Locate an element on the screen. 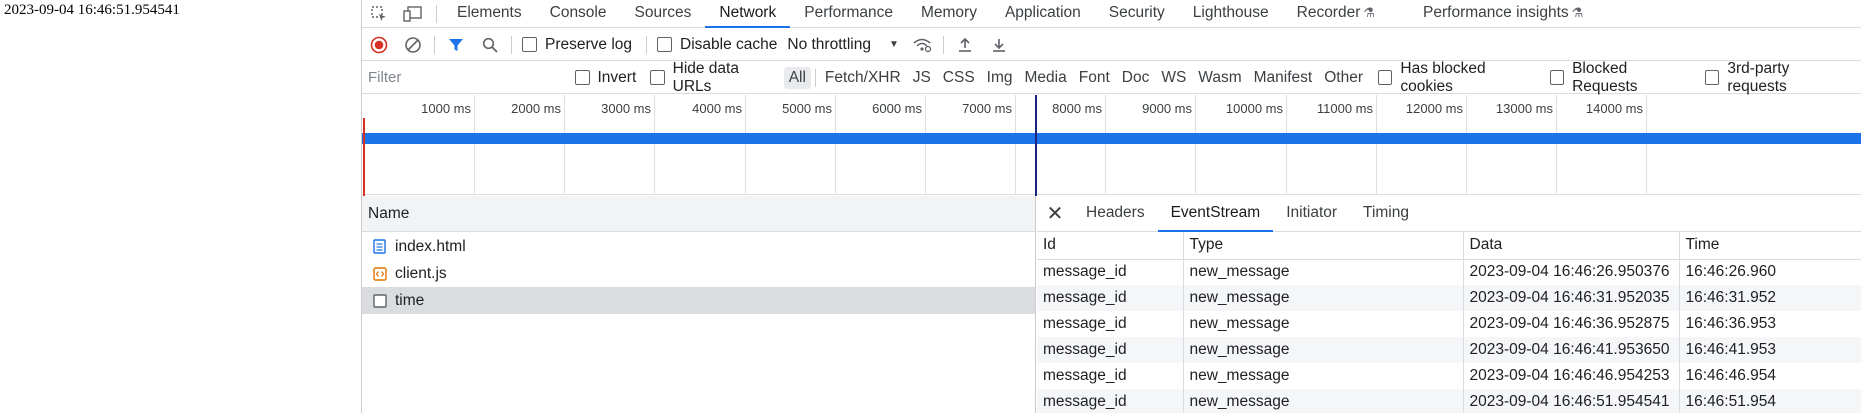 This screenshot has width=1861, height=413. hide-data-urls-checkbox is located at coordinates (657, 77).